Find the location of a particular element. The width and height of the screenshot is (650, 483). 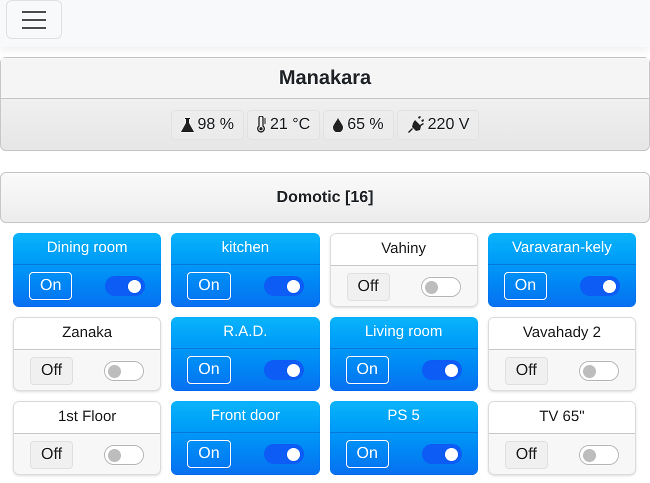

stat-value: 21 °C is located at coordinates (290, 124).